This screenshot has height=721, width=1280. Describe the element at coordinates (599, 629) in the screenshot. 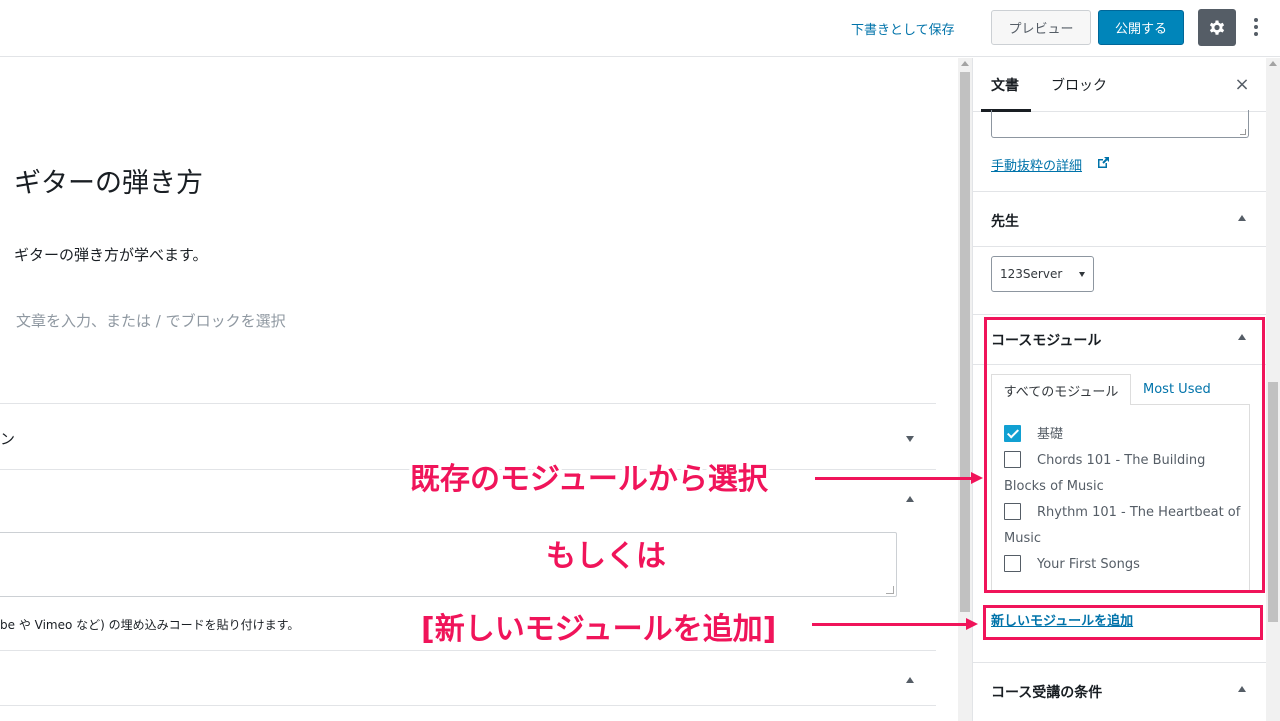

I see `annotation-add-new: [新しいモジュールを追加]` at that location.